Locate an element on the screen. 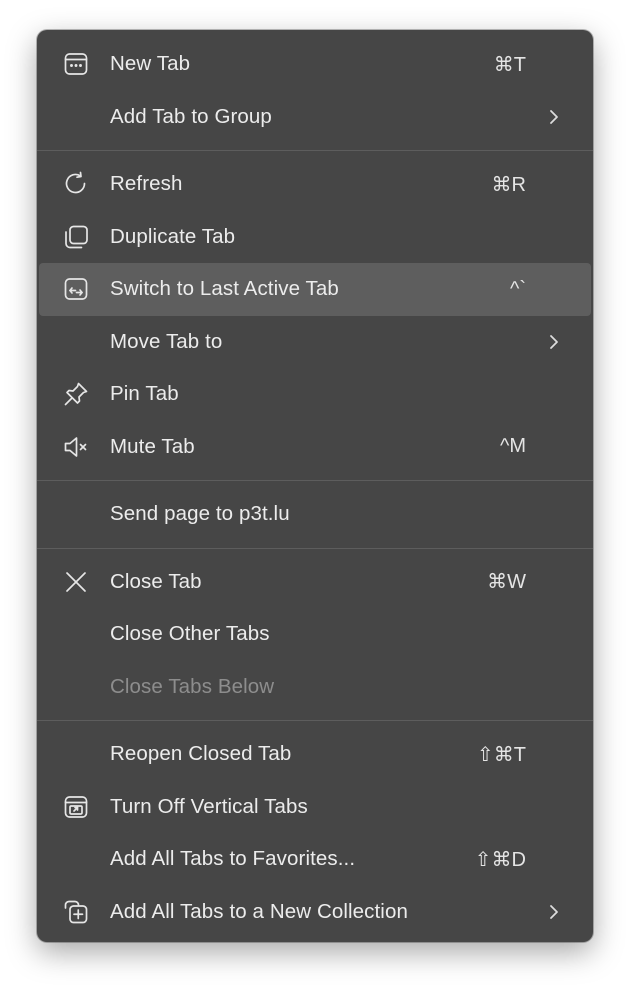 The width and height of the screenshot is (630, 985). menu-item-label: New Tab is located at coordinates (150, 64).